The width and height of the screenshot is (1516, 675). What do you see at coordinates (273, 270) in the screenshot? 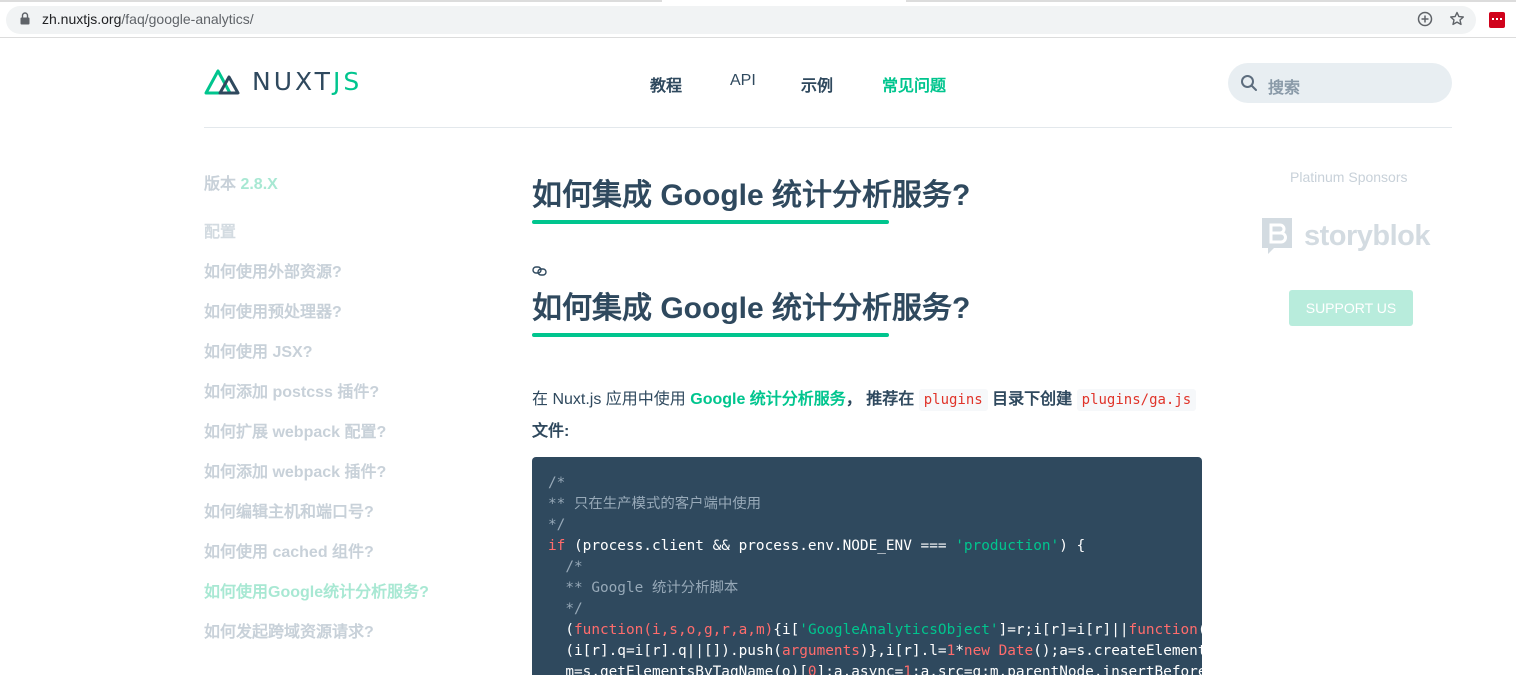
I see `sidebar-item-external-resources: 如何使用外部资源?` at bounding box center [273, 270].